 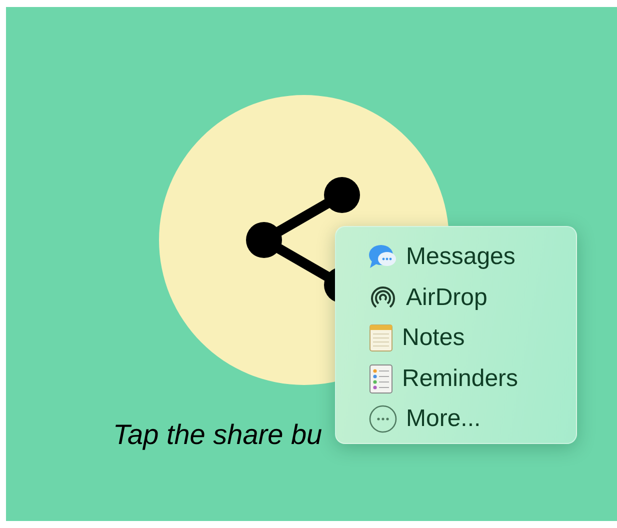 I want to click on chat-bubble-icon, so click(x=383, y=257).